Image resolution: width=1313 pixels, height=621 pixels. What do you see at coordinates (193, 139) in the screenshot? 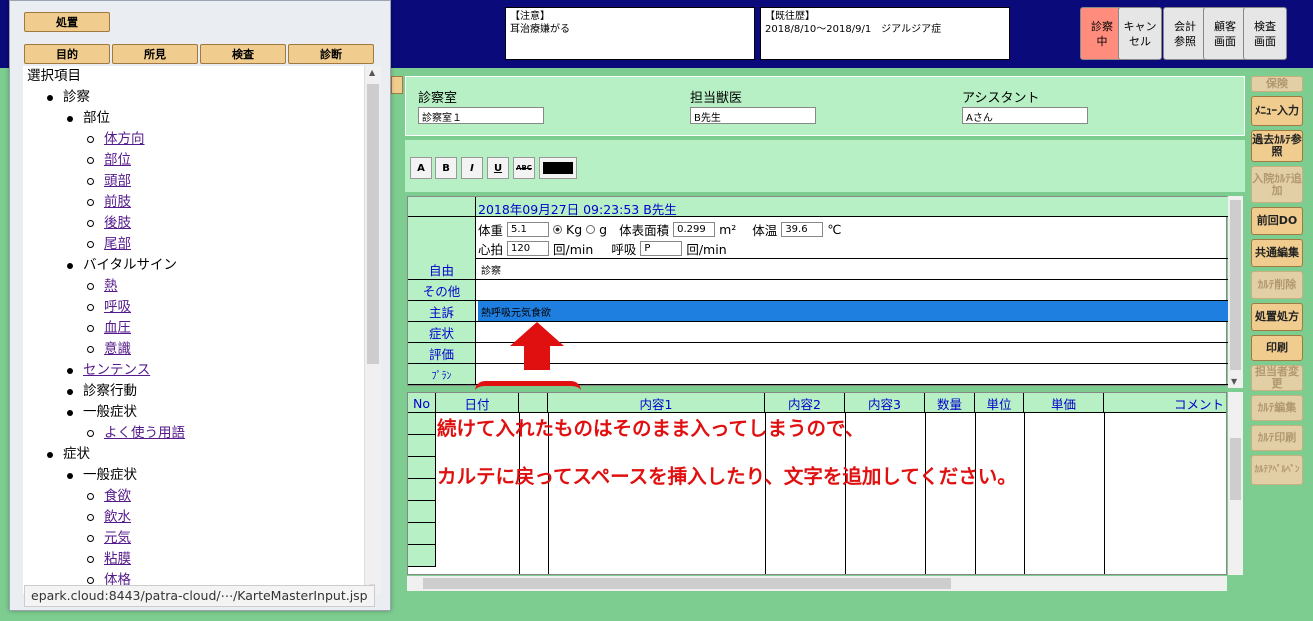
I see `tree-item: 体方向` at bounding box center [193, 139].